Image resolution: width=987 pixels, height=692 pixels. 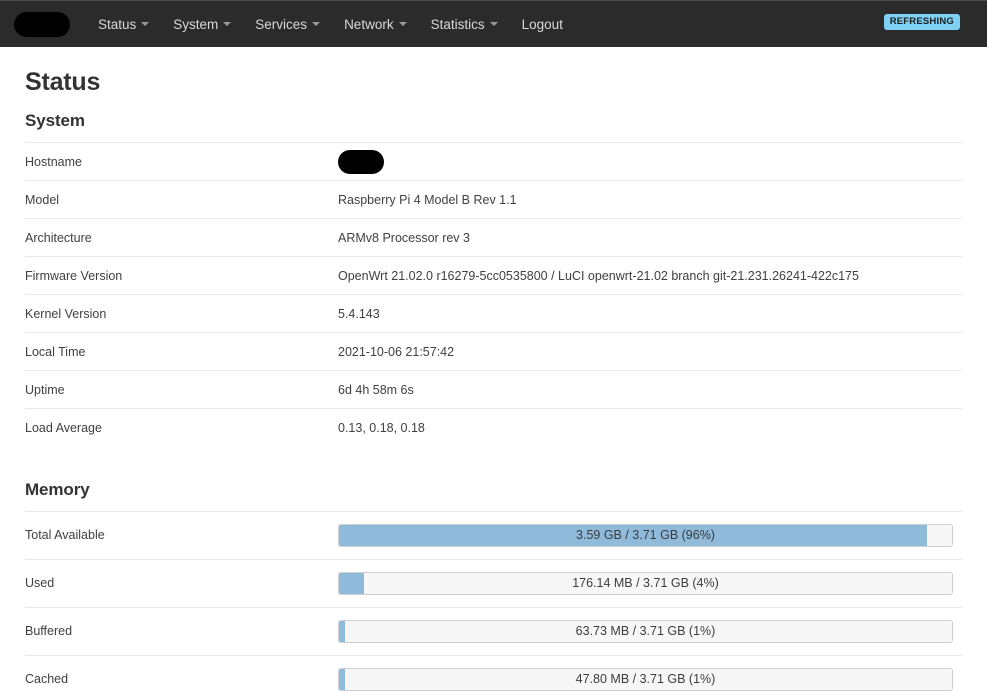 What do you see at coordinates (55, 351) in the screenshot?
I see `row-label-local-time: Local Time` at bounding box center [55, 351].